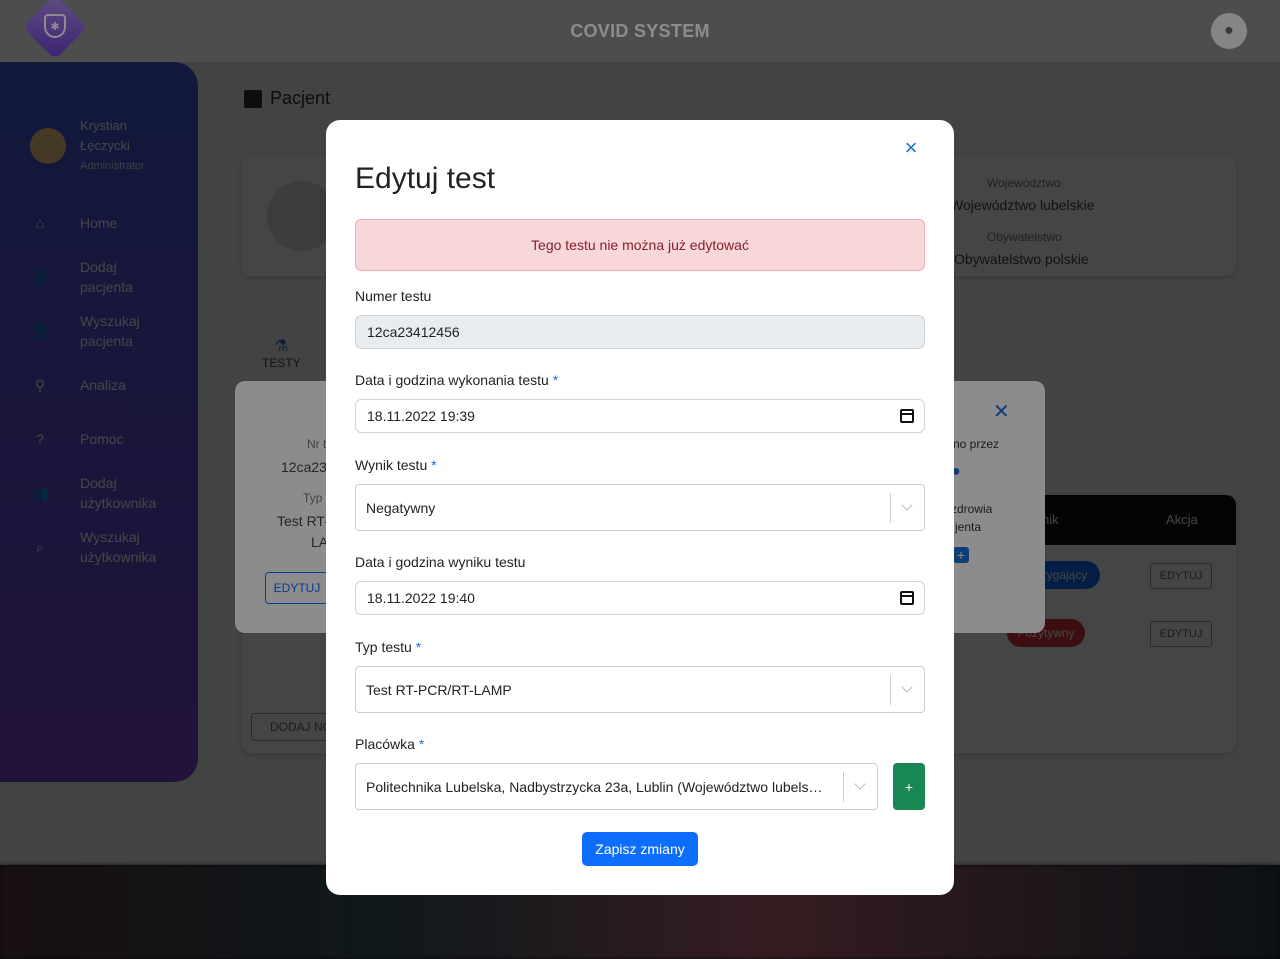 The image size is (1280, 959). Describe the element at coordinates (640, 849) in the screenshot. I see `save-changes-button: Zapisz zmiany` at that location.